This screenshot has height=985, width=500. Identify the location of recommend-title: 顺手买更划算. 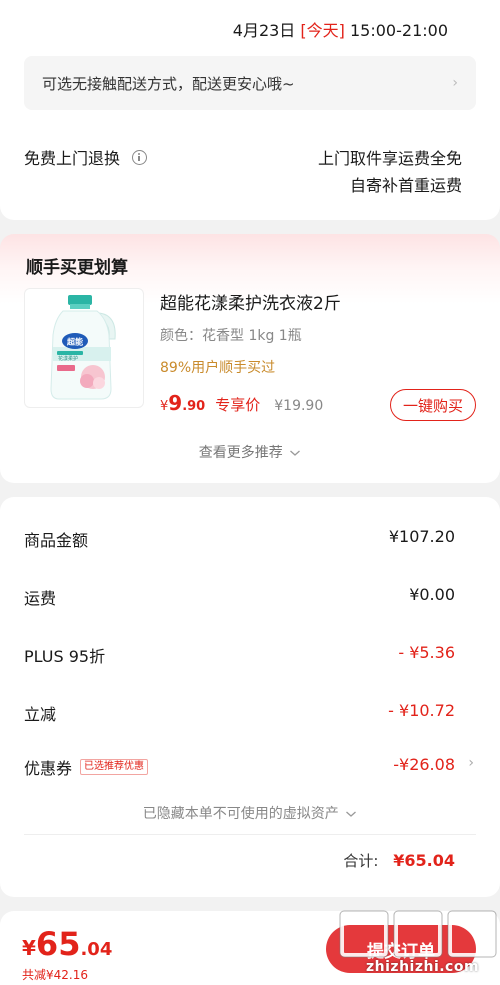
(77, 268).